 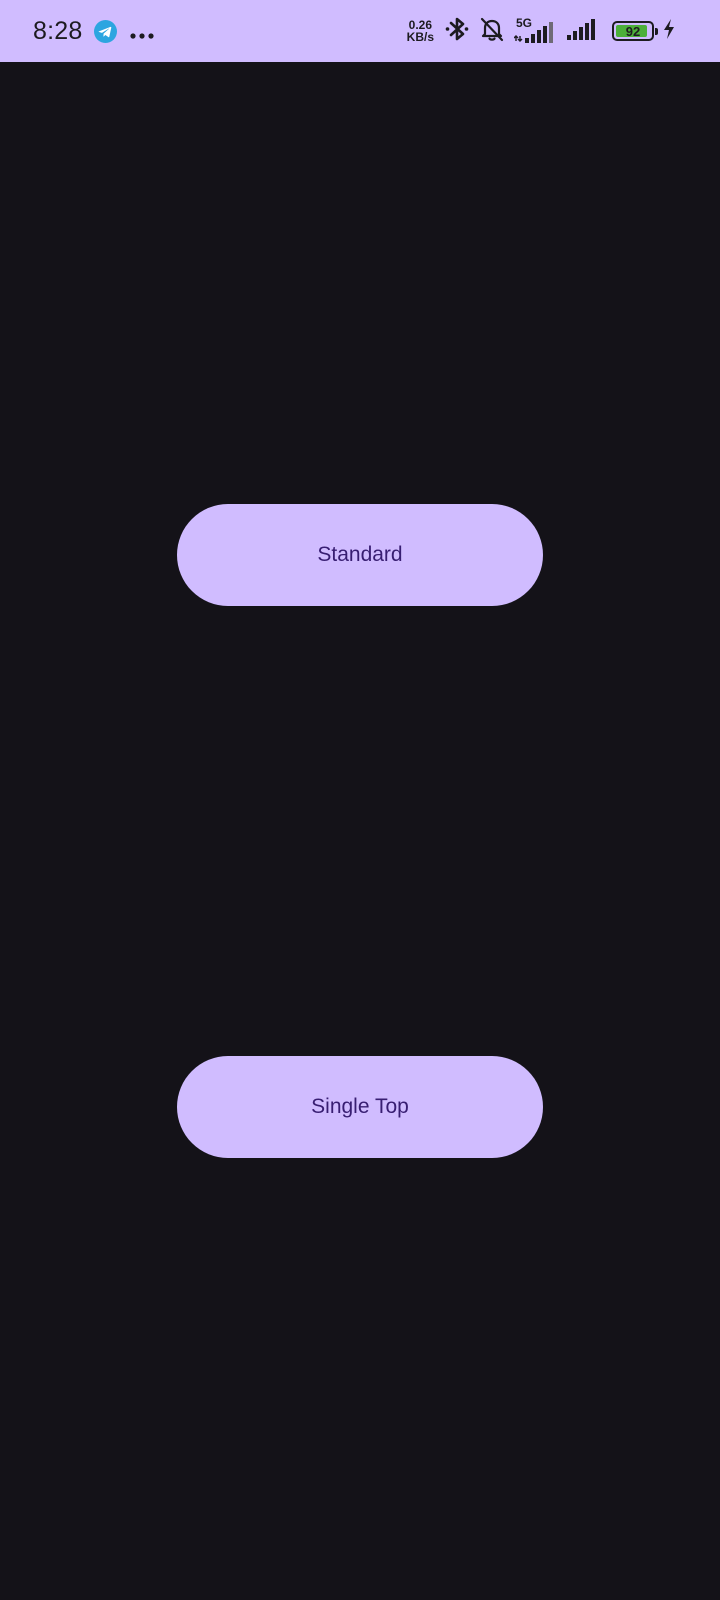 I want to click on signal-5g-icon: 5G, so click(x=536, y=31).